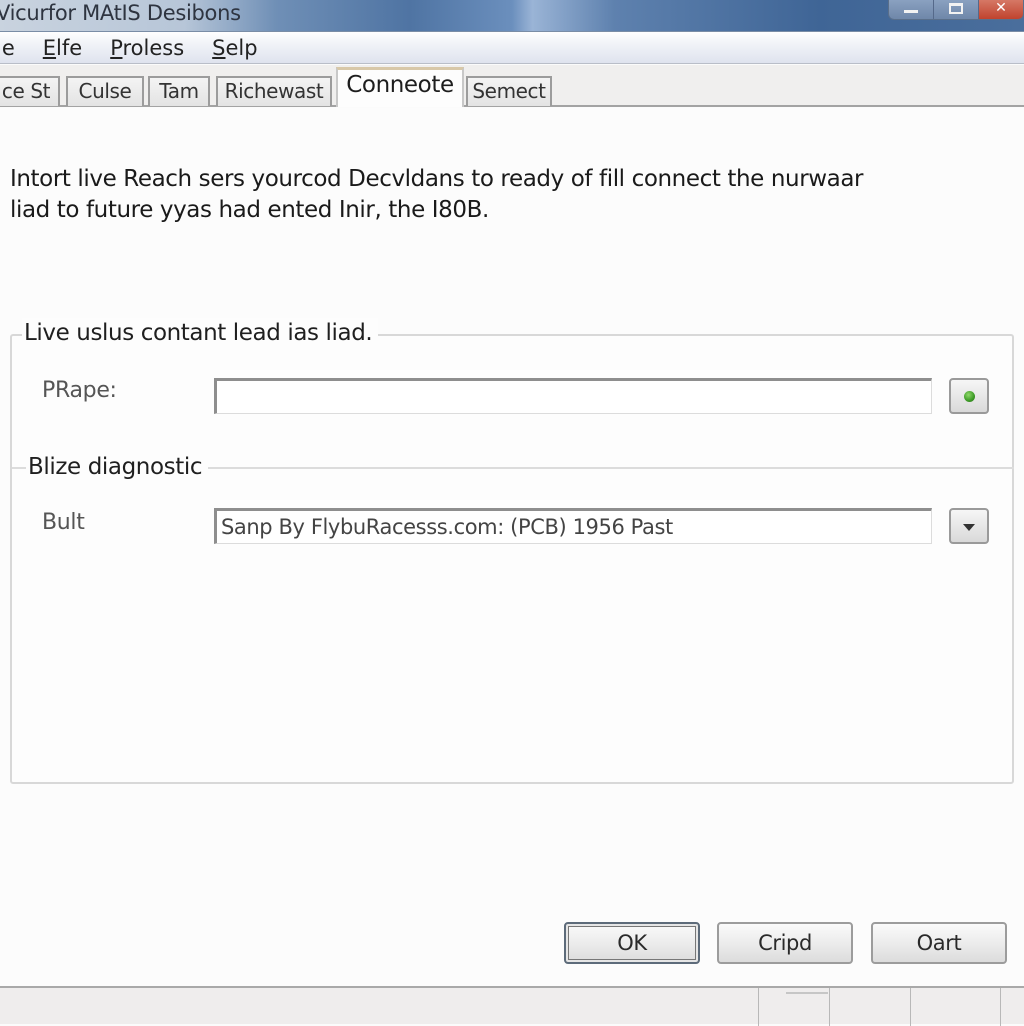  Describe the element at coordinates (116, 47) in the screenshot. I see `menu-mnemonic: P` at that location.